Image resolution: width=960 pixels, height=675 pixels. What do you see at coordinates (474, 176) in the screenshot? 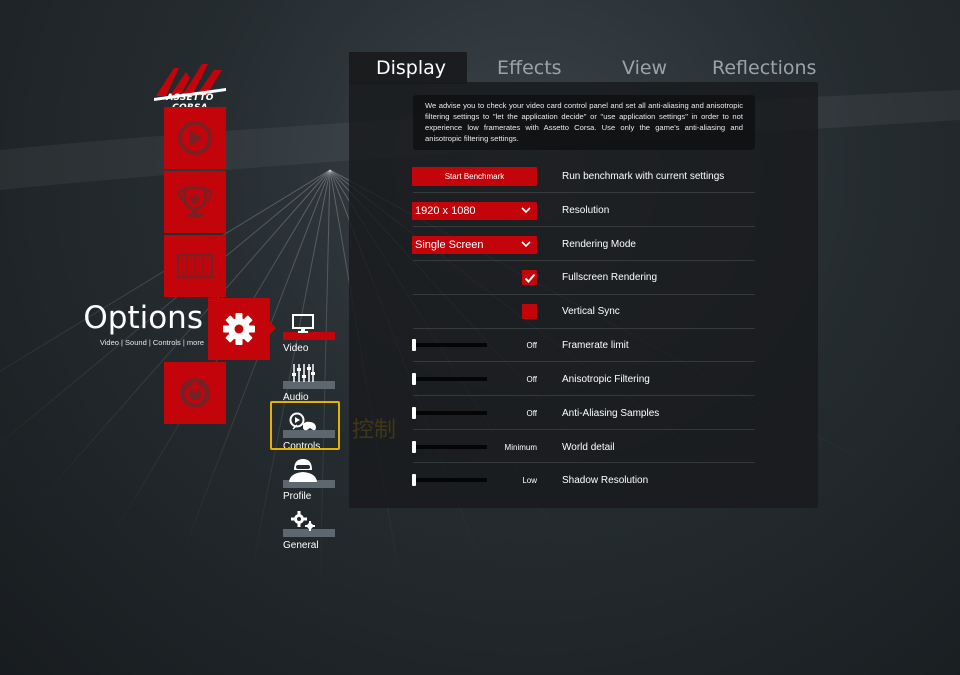
I see `start-benchmark-button: Start Benchmark` at bounding box center [474, 176].